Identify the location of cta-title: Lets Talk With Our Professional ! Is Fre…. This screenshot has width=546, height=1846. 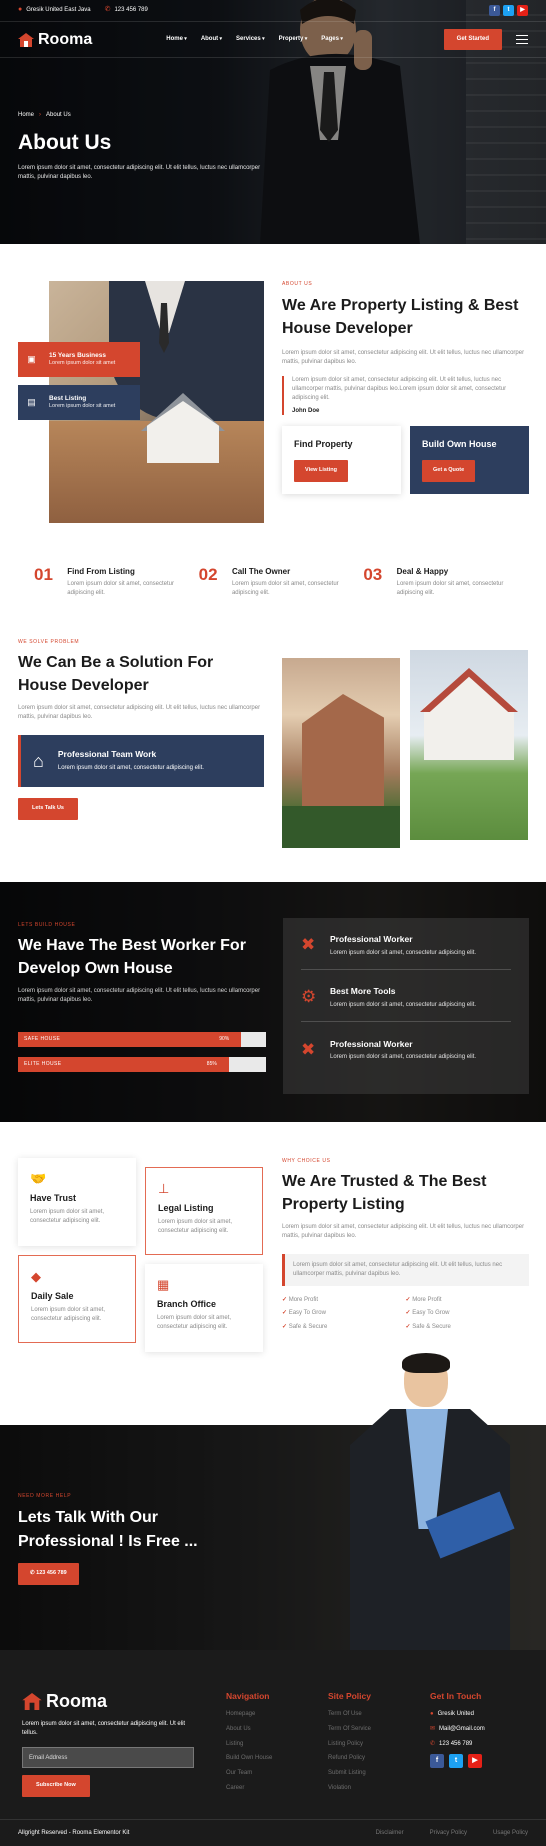
(108, 1530).